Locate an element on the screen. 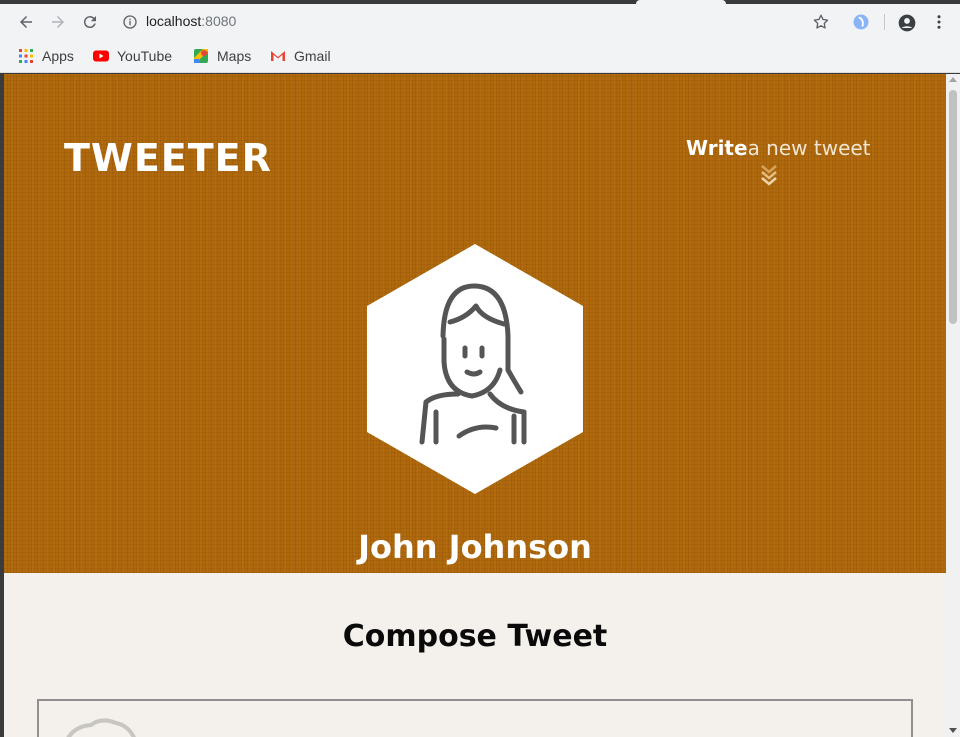 Image resolution: width=960 pixels, height=737 pixels. url-text: localhost:8080 is located at coordinates (191, 21).